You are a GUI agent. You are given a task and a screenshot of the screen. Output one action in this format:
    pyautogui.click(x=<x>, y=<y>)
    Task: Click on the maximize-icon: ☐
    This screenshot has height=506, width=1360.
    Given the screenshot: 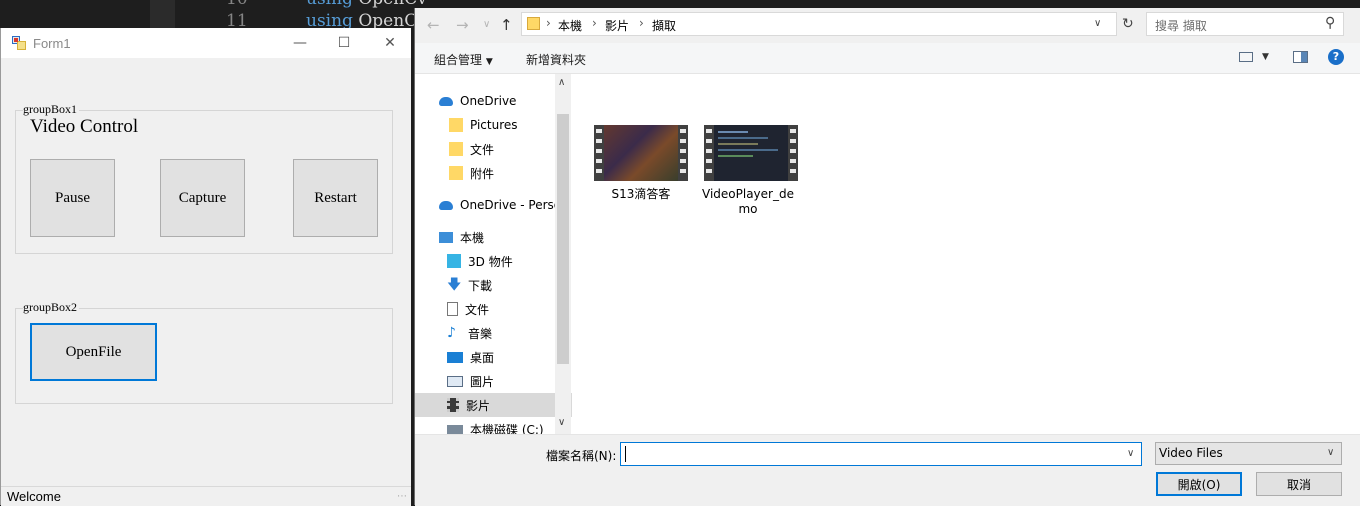 What is the action you would take?
    pyautogui.click(x=344, y=43)
    